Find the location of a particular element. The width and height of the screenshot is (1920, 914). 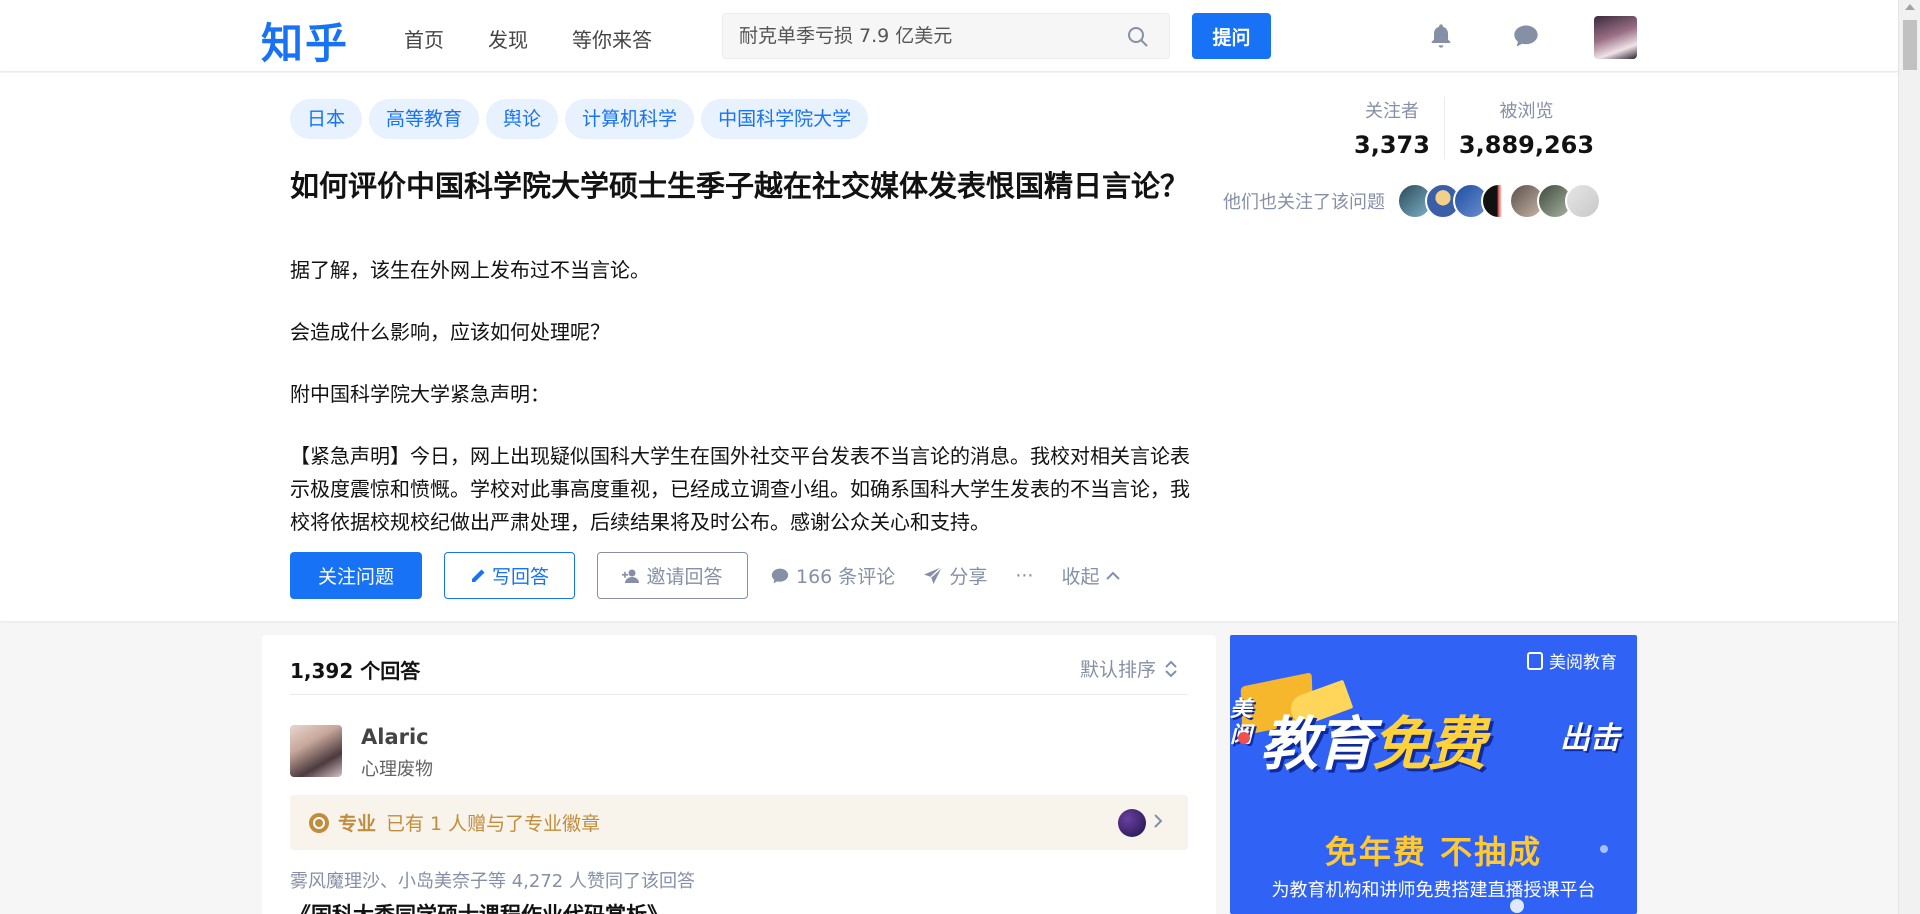

chevron-right-icon is located at coordinates (1158, 821).